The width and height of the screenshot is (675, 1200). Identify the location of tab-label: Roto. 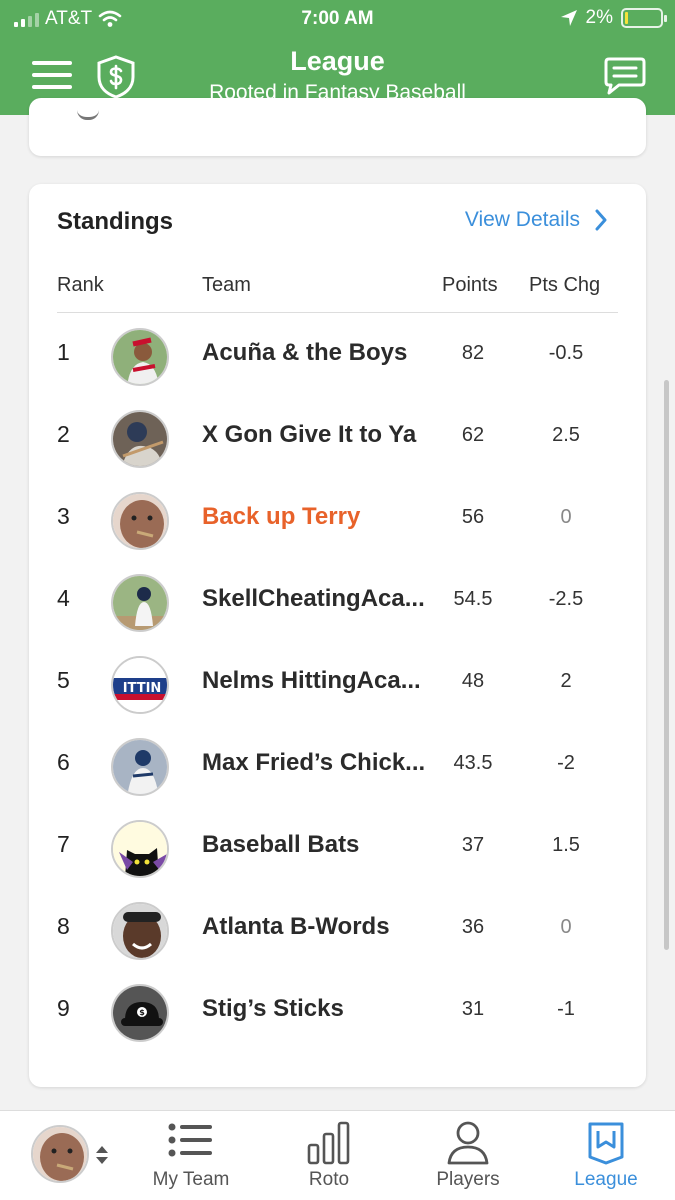
(329, 1179).